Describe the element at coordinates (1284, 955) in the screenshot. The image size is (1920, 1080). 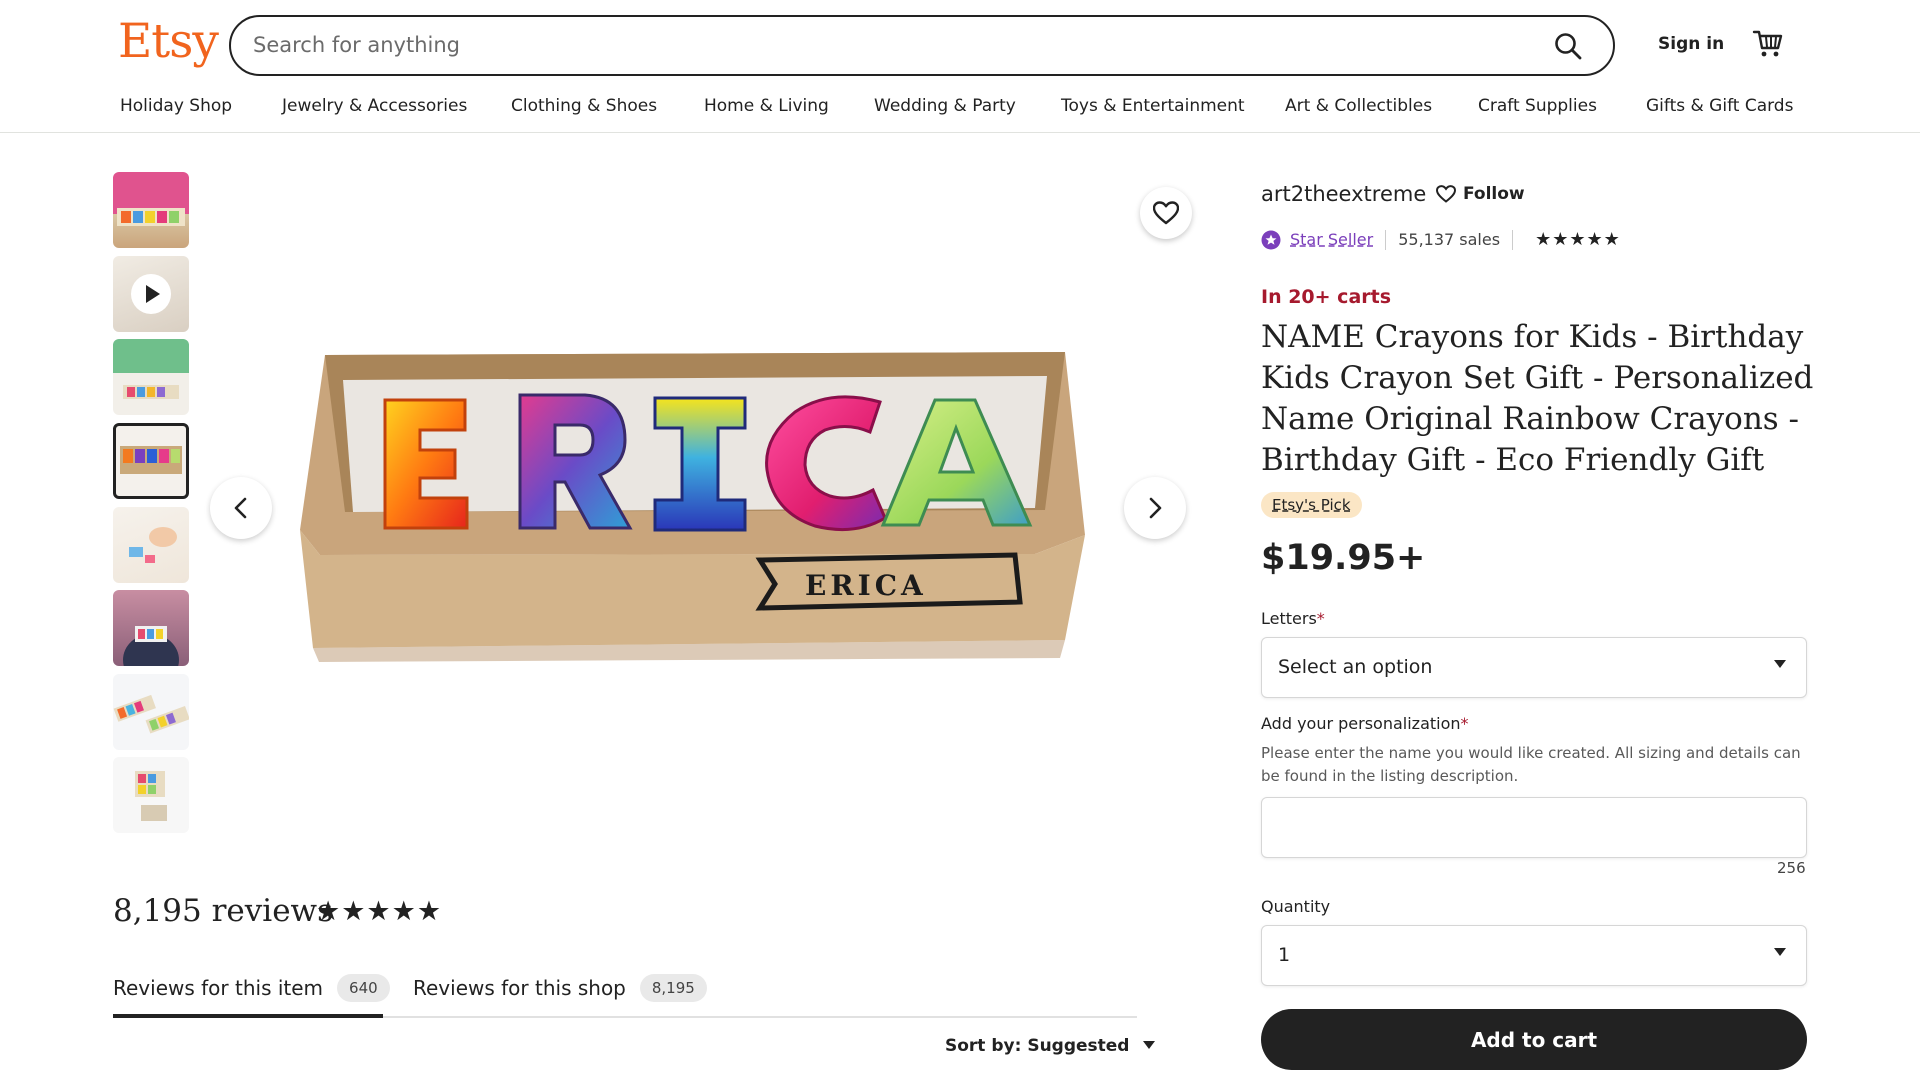
I see `quantity-select-value: 1` at that location.